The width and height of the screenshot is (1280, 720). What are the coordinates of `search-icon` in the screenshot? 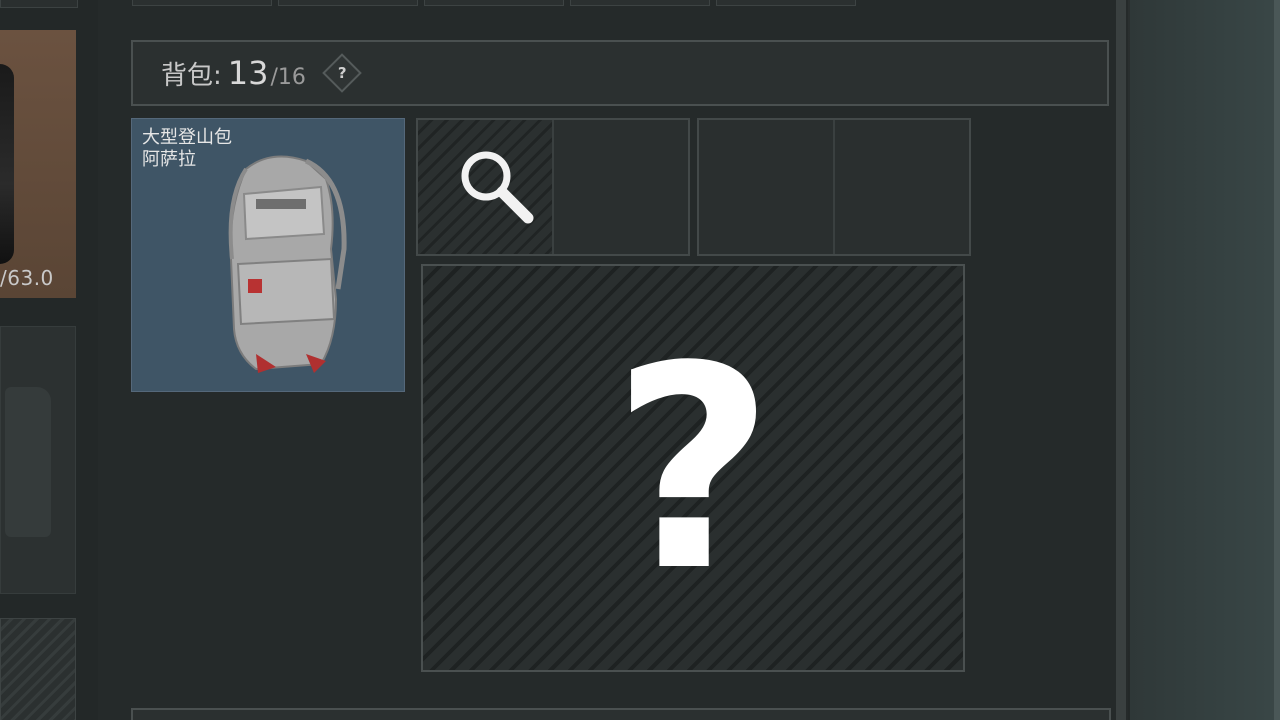 It's located at (497, 187).